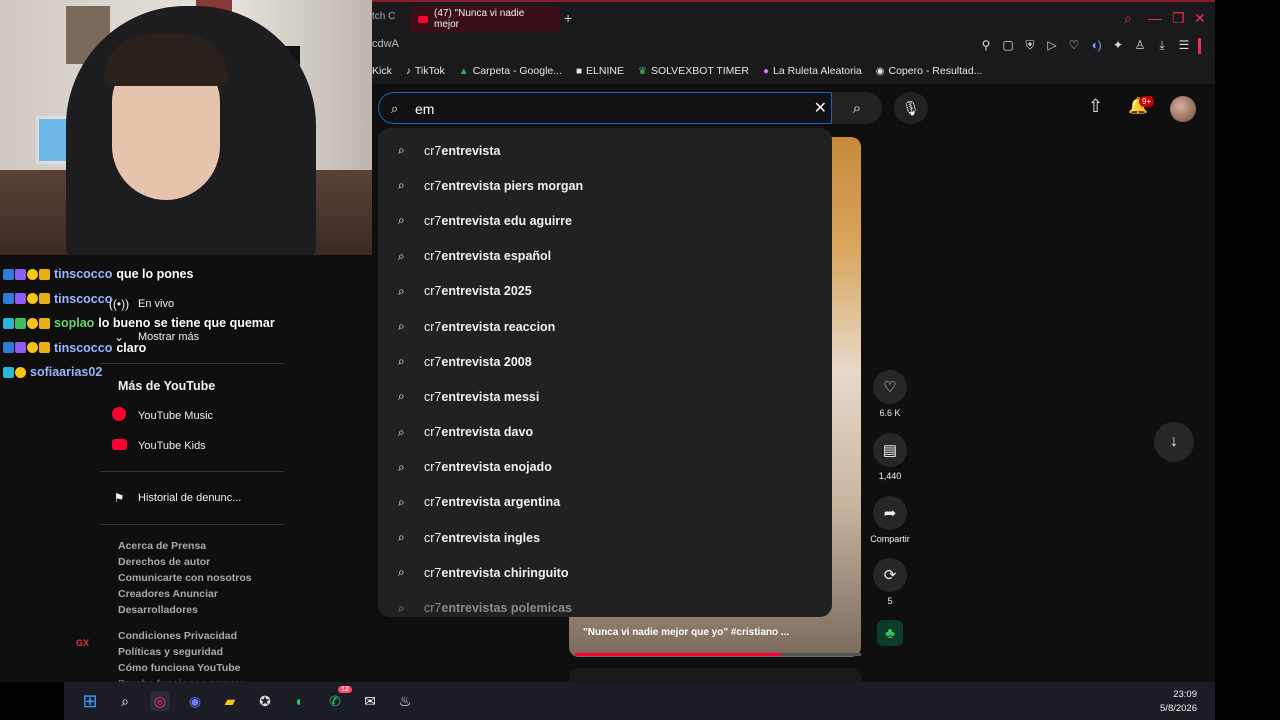 This screenshot has width=1280, height=720. What do you see at coordinates (1096, 46) in the screenshot?
I see `sound-icon: ◖)` at bounding box center [1096, 46].